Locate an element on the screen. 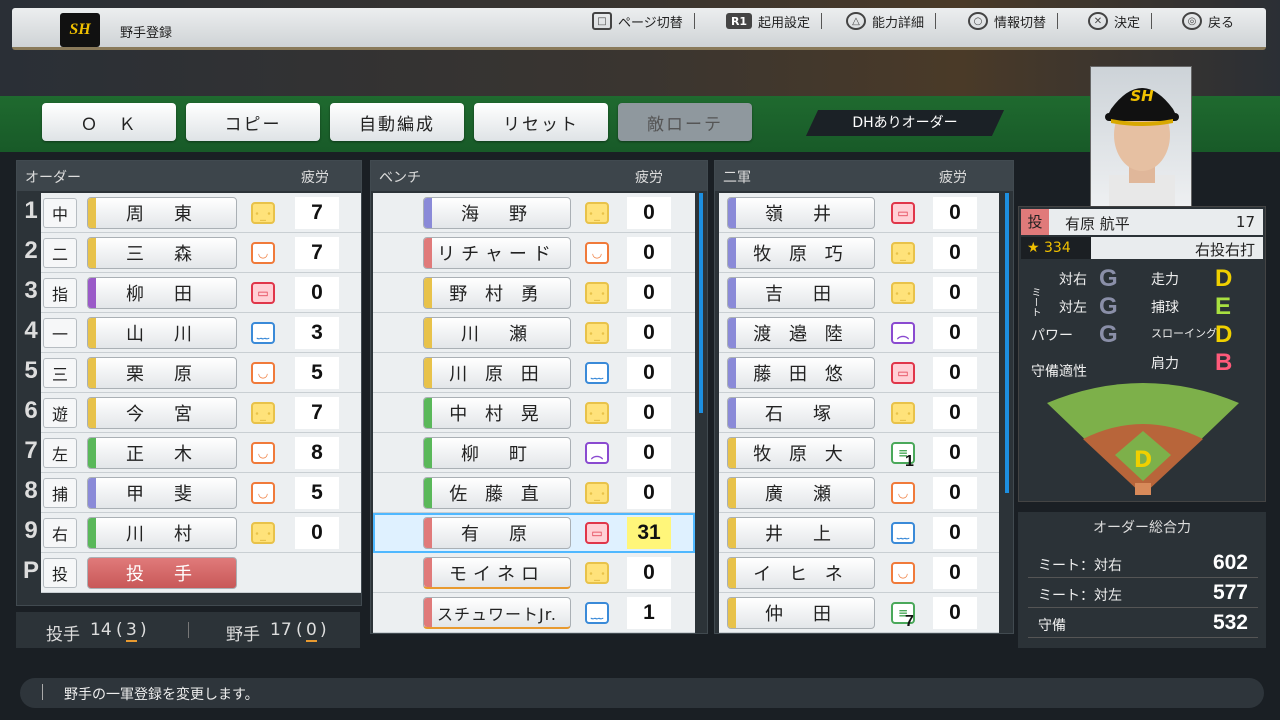 The width and height of the screenshot is (1280, 720). player-name: 栗 原 is located at coordinates (162, 374).